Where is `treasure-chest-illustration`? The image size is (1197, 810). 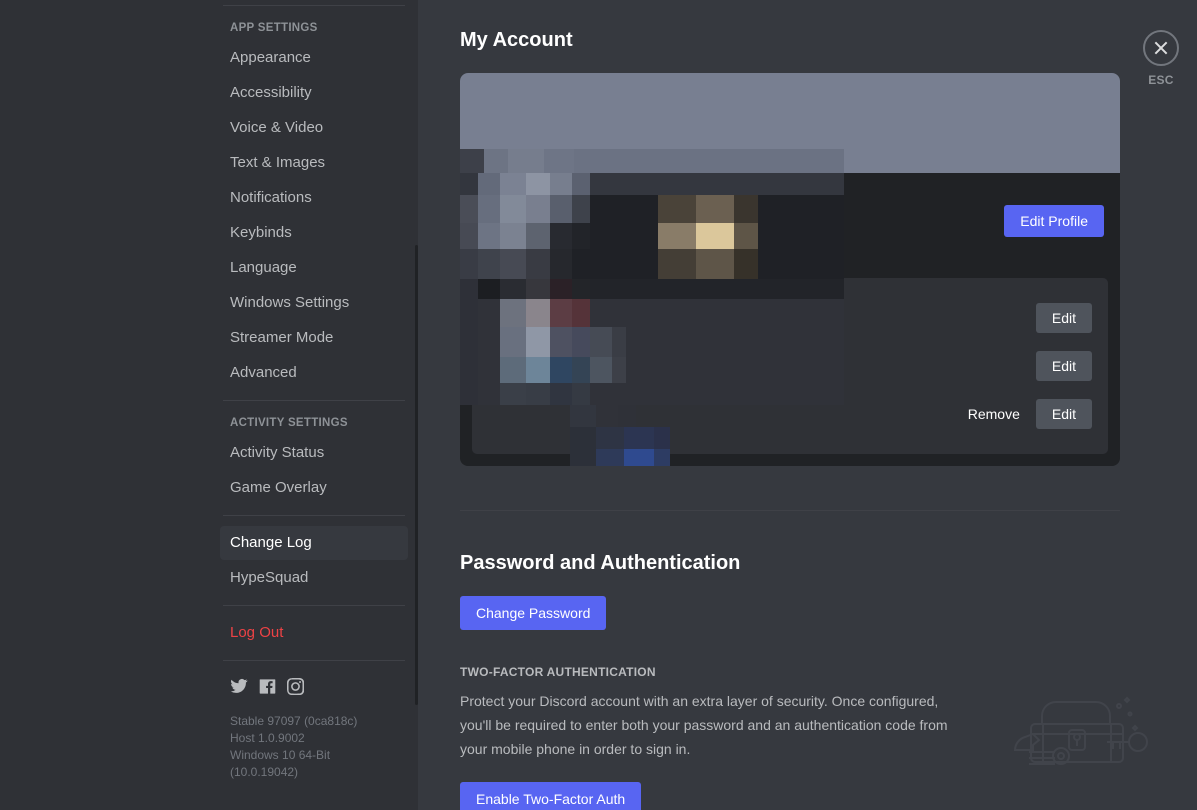
treasure-chest-illustration is located at coordinates (1080, 730).